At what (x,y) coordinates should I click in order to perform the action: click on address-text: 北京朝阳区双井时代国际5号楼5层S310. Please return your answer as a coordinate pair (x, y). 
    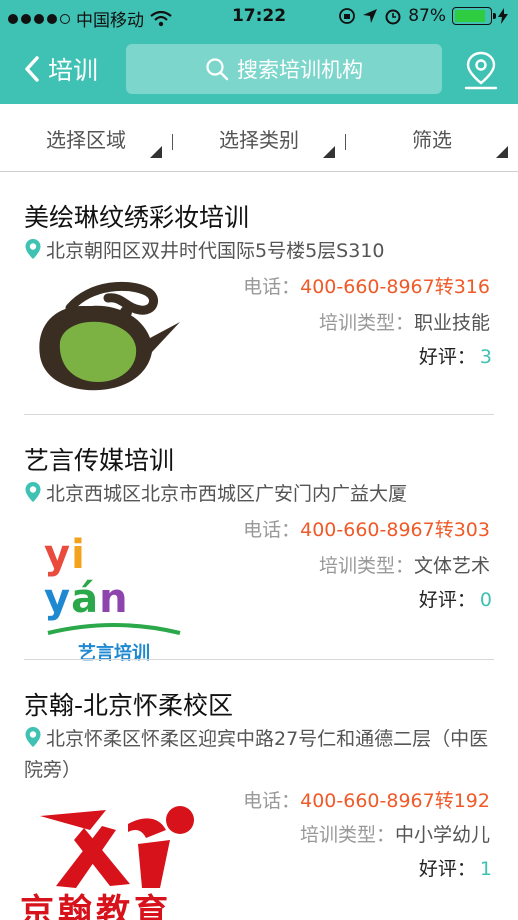
    Looking at the image, I should click on (215, 251).